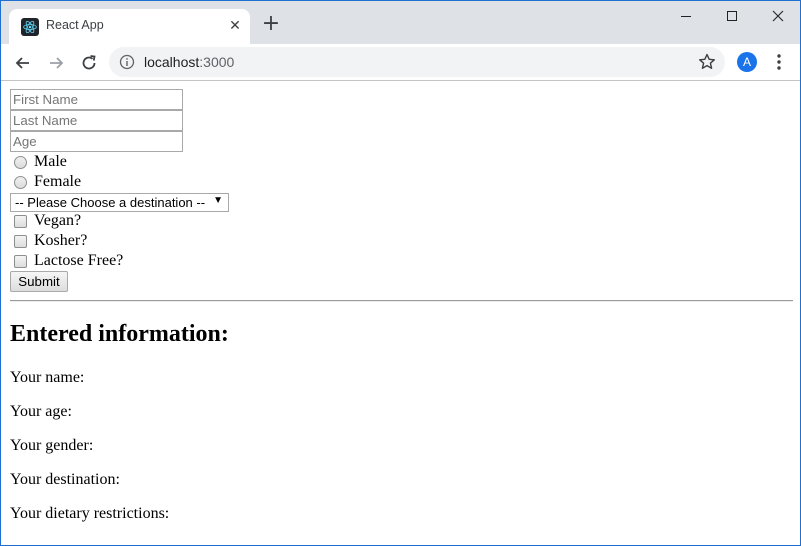 Image resolution: width=801 pixels, height=546 pixels. What do you see at coordinates (129, 26) in the screenshot?
I see `tab-react-app: React App ✕` at bounding box center [129, 26].